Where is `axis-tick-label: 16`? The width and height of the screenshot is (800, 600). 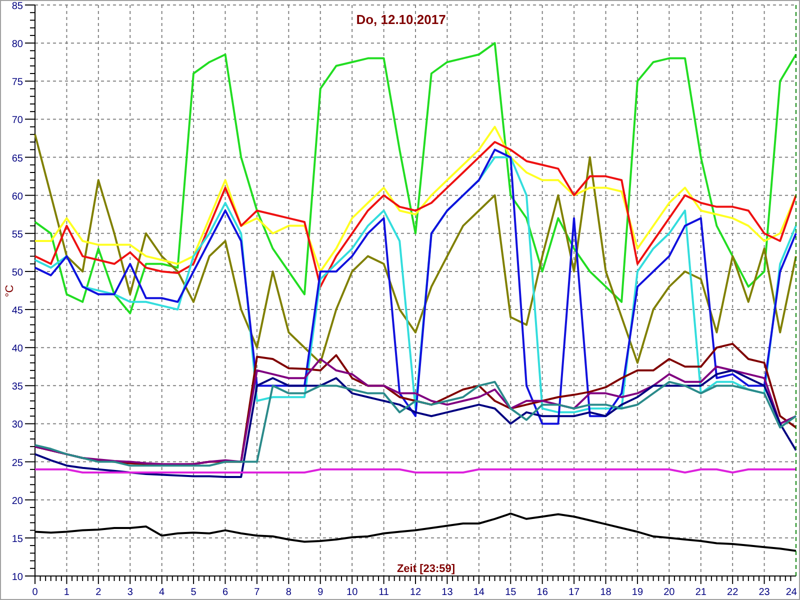
axis-tick-label: 16 is located at coordinates (542, 592).